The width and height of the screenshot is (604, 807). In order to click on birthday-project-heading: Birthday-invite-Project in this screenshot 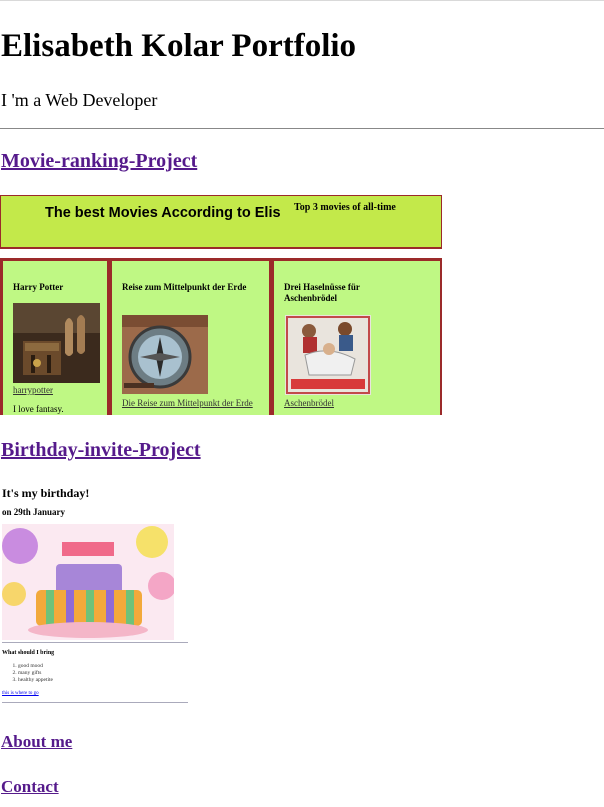, I will do `click(101, 450)`.